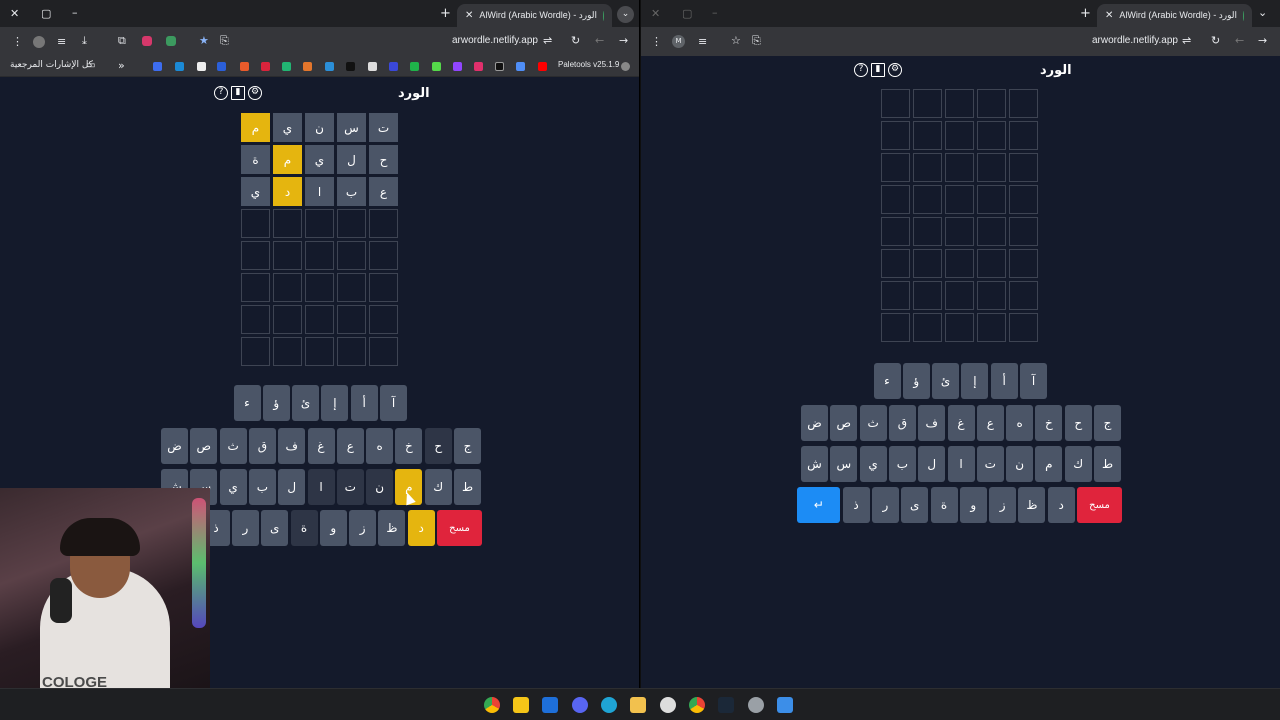 The height and width of the screenshot is (720, 1280). What do you see at coordinates (147, 41) in the screenshot?
I see `extension-pink-icon` at bounding box center [147, 41].